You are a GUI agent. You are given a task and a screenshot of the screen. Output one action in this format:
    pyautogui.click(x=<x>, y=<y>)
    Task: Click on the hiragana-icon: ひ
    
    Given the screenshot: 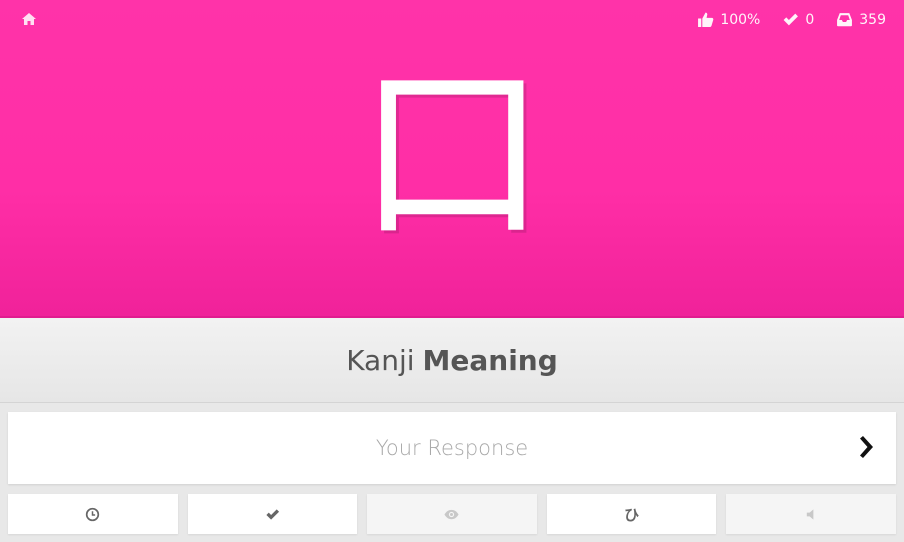 What is the action you would take?
    pyautogui.click(x=632, y=514)
    